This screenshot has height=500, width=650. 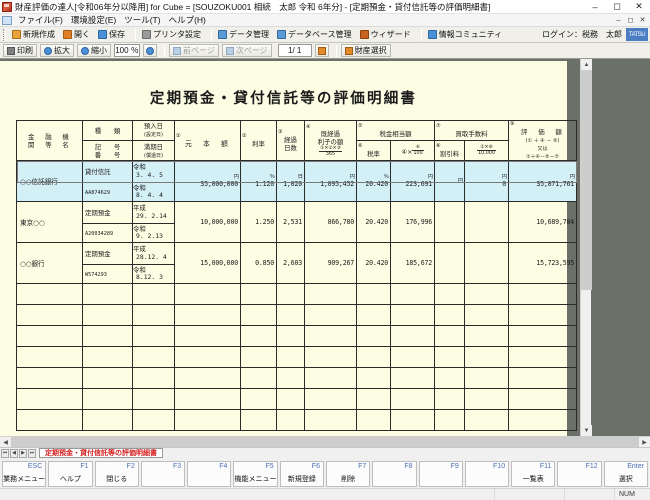 What do you see at coordinates (586, 64) in the screenshot?
I see `scroll-up-arrow: ▲` at bounding box center [586, 64].